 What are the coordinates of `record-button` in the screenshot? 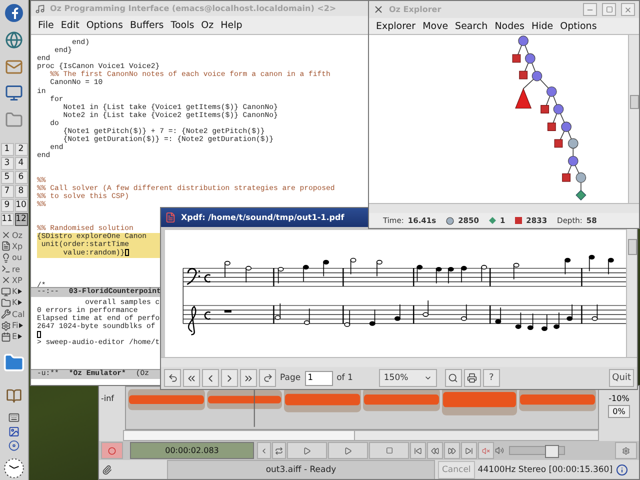 It's located at (112, 450).